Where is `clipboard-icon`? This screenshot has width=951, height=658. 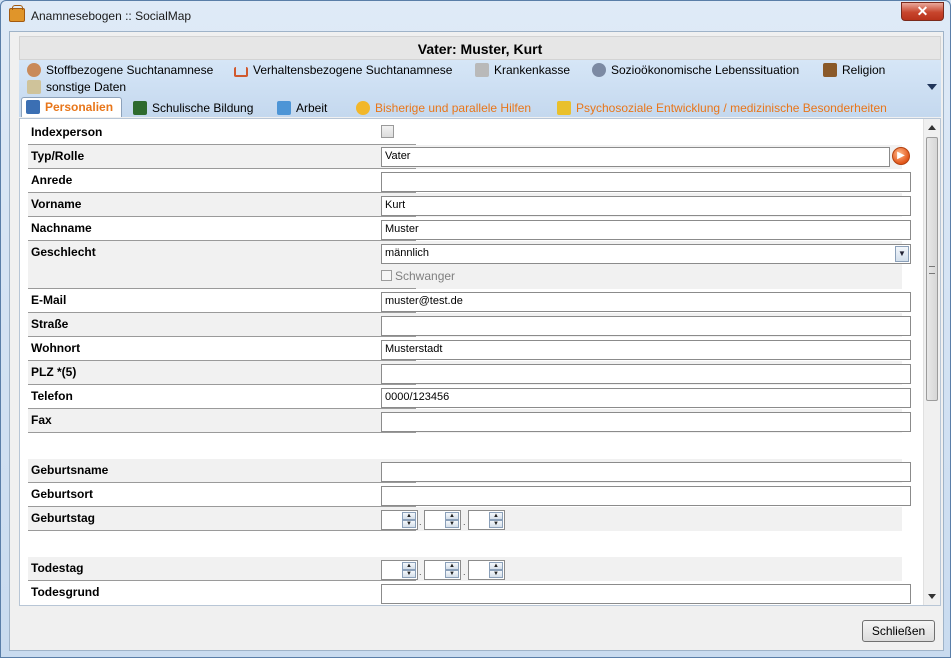
clipboard-icon is located at coordinates (34, 87).